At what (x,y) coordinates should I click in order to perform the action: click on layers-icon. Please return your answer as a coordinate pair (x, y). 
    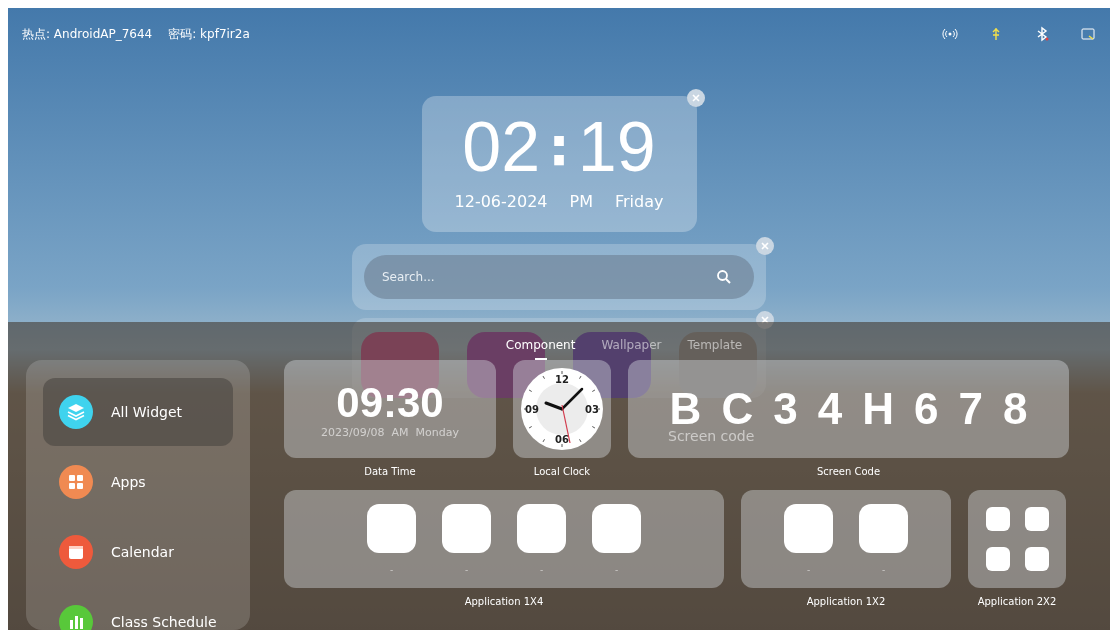
    Looking at the image, I should click on (76, 412).